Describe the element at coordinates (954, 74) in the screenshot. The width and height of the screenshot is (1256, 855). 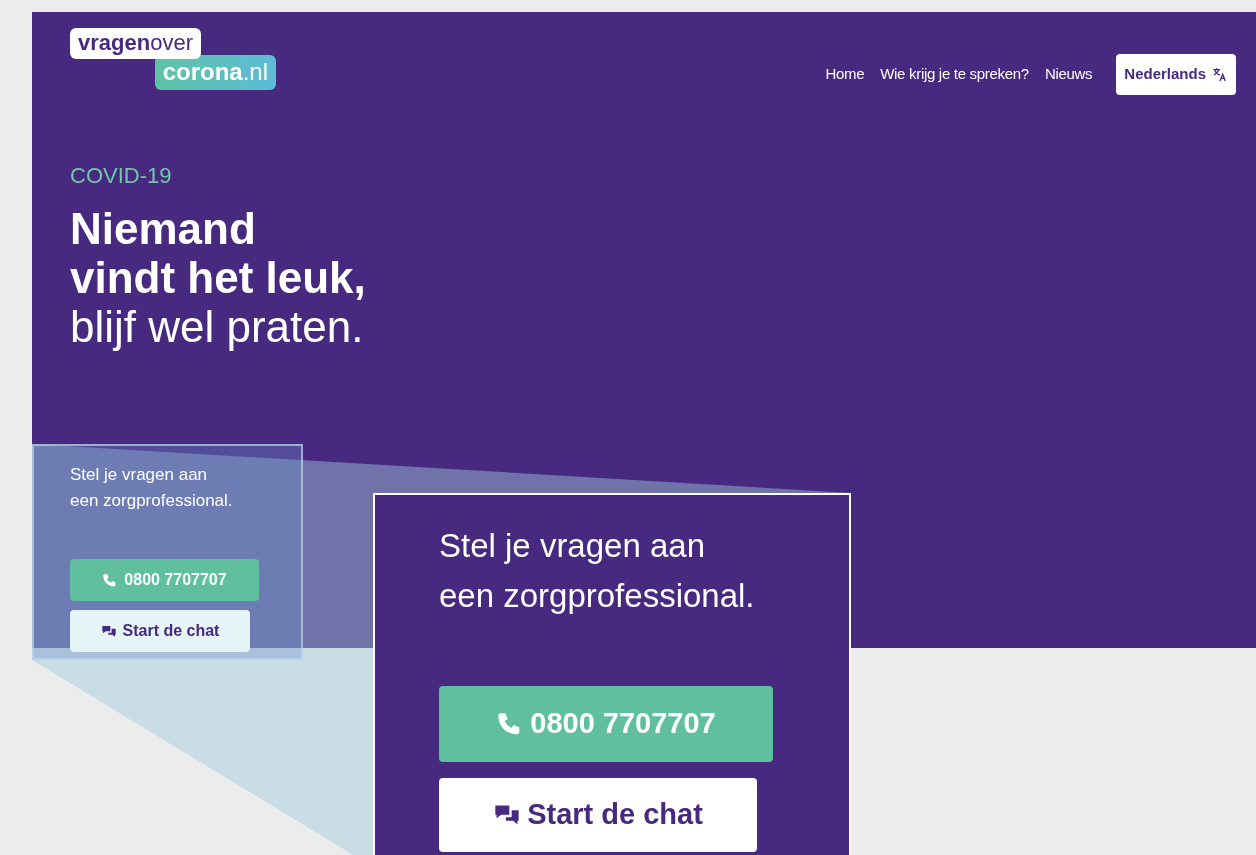
I see `nav-link: Wie krijg je te spreken?` at that location.